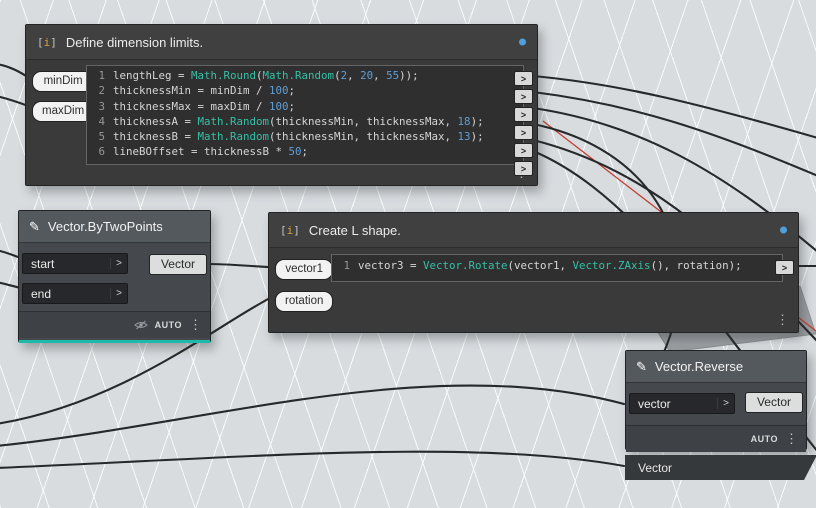 The height and width of the screenshot is (508, 816). I want to click on code-token: 20, so click(367, 75).